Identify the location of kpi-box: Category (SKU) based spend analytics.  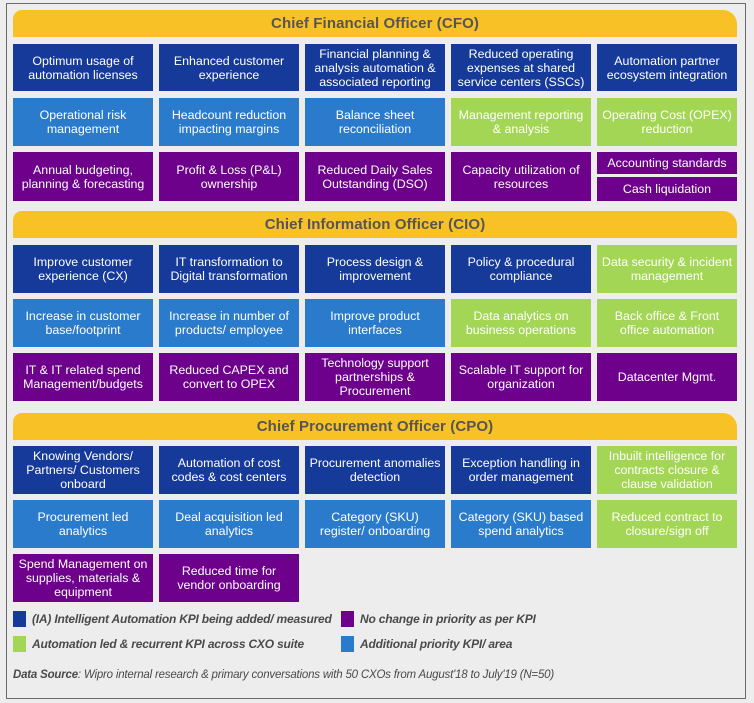
(521, 524).